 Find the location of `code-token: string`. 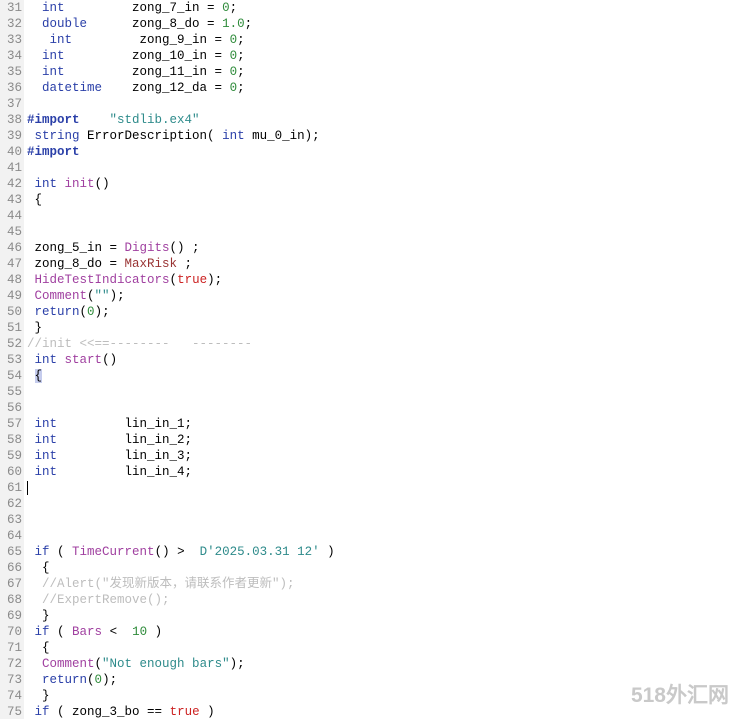

code-token: string is located at coordinates (57, 136).